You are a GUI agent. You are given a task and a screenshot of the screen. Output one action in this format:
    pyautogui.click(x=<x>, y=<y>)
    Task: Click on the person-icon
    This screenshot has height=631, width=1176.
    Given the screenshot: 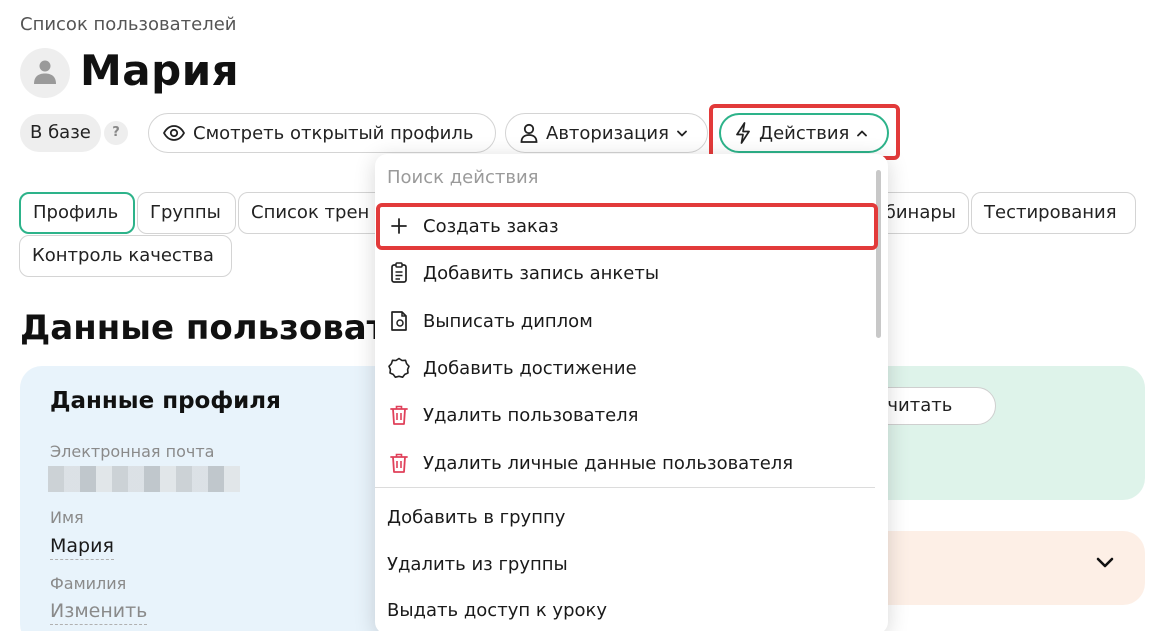 What is the action you would take?
    pyautogui.click(x=45, y=72)
    